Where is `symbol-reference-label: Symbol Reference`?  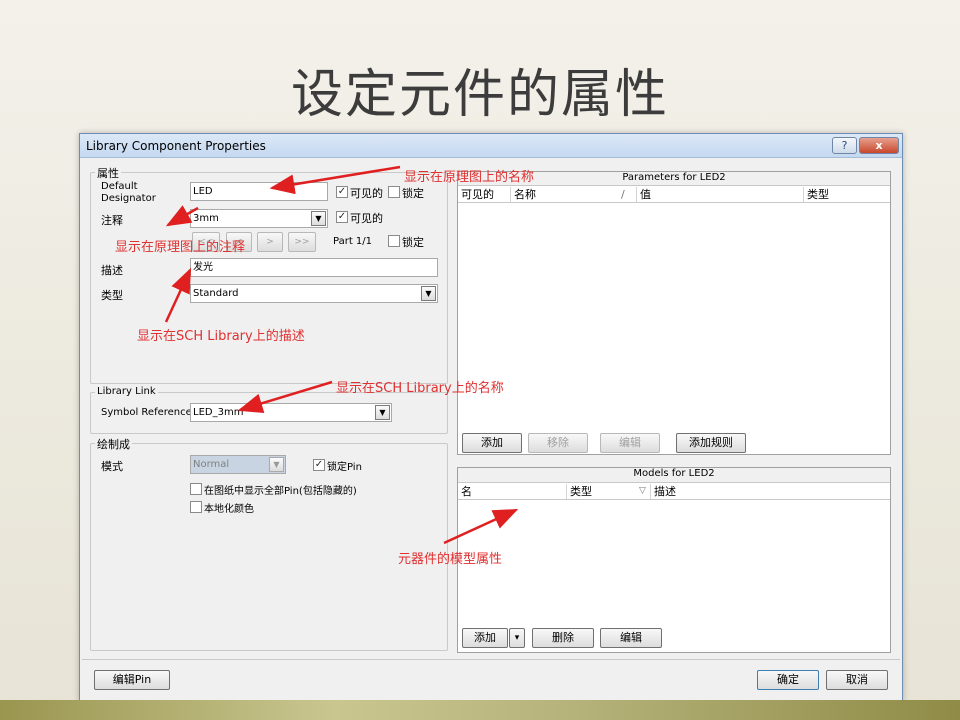 symbol-reference-label: Symbol Reference is located at coordinates (146, 412).